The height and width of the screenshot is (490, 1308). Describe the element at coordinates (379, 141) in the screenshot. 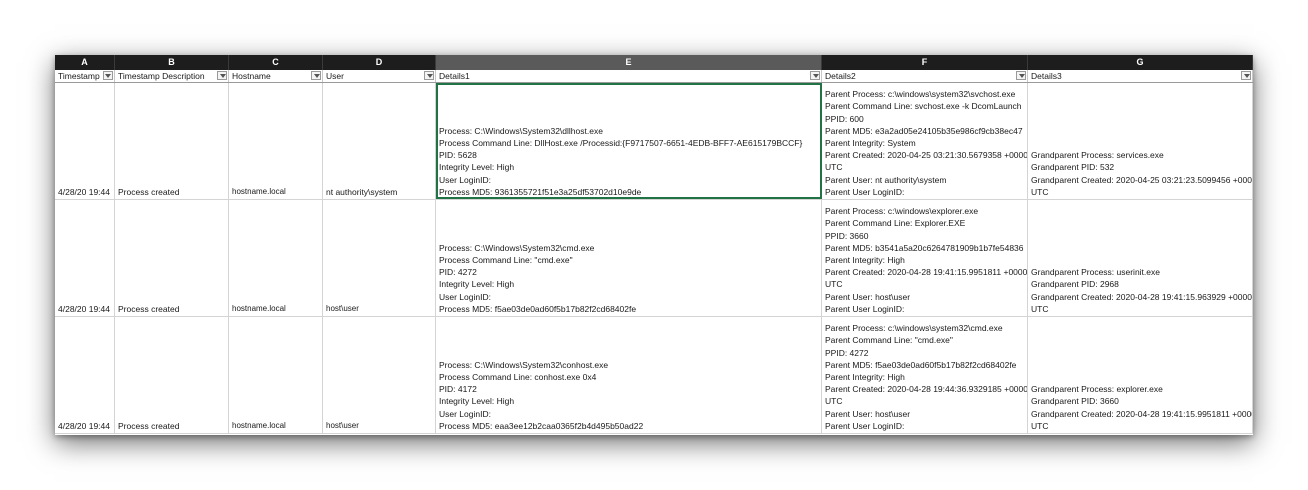

I see `user-cell: nt authority\system` at that location.